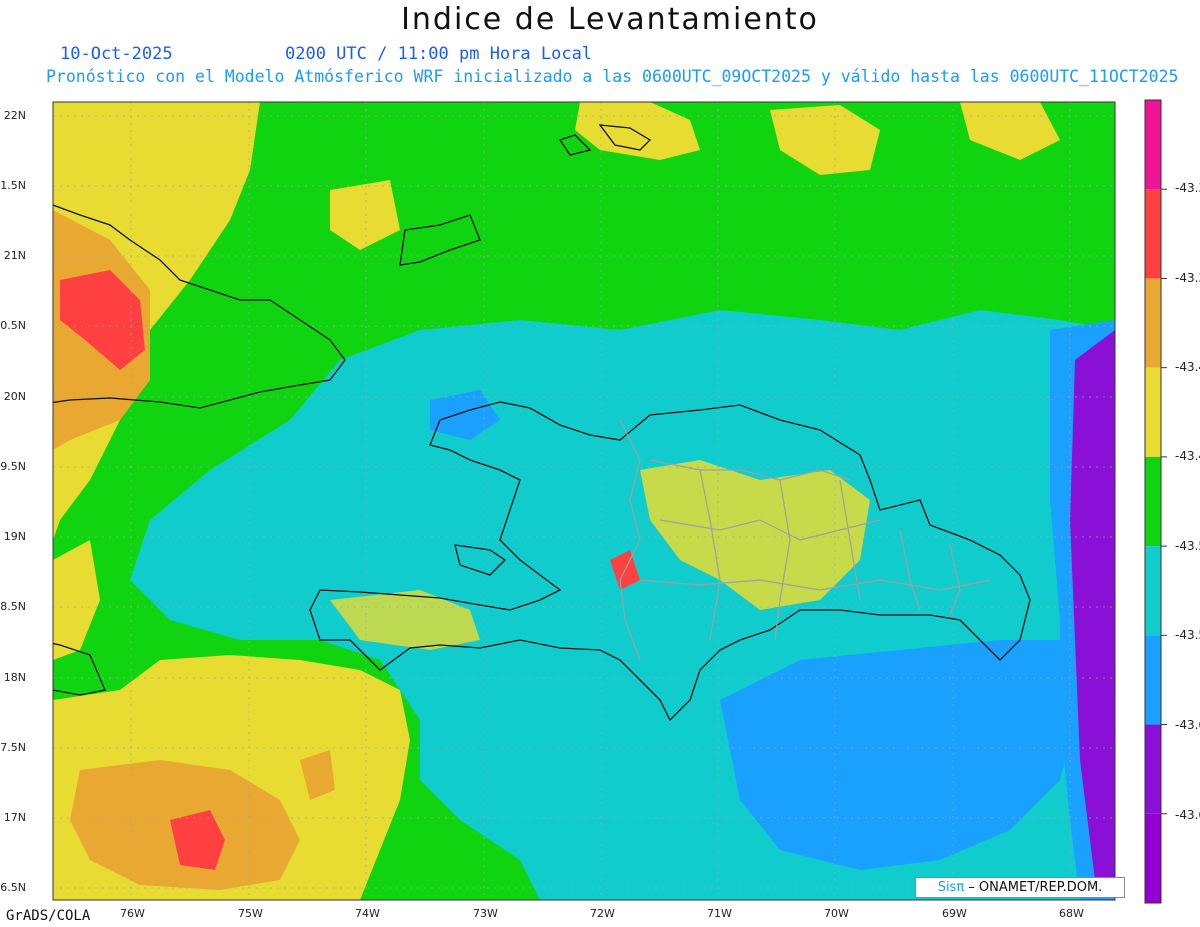  I want to click on x-label-70w: 70W, so click(836, 913).